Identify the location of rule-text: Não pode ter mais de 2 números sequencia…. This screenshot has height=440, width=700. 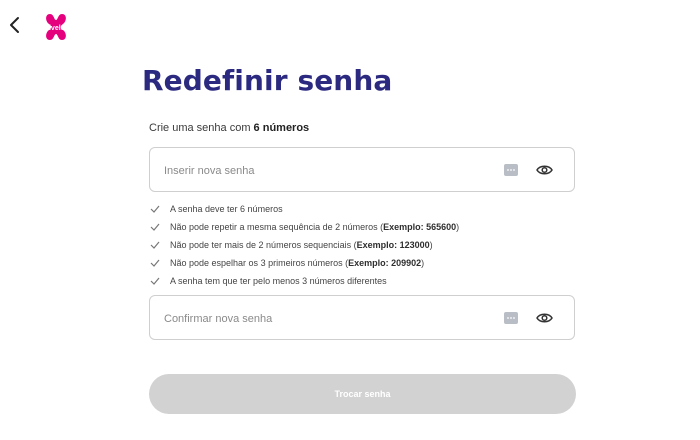
(263, 245).